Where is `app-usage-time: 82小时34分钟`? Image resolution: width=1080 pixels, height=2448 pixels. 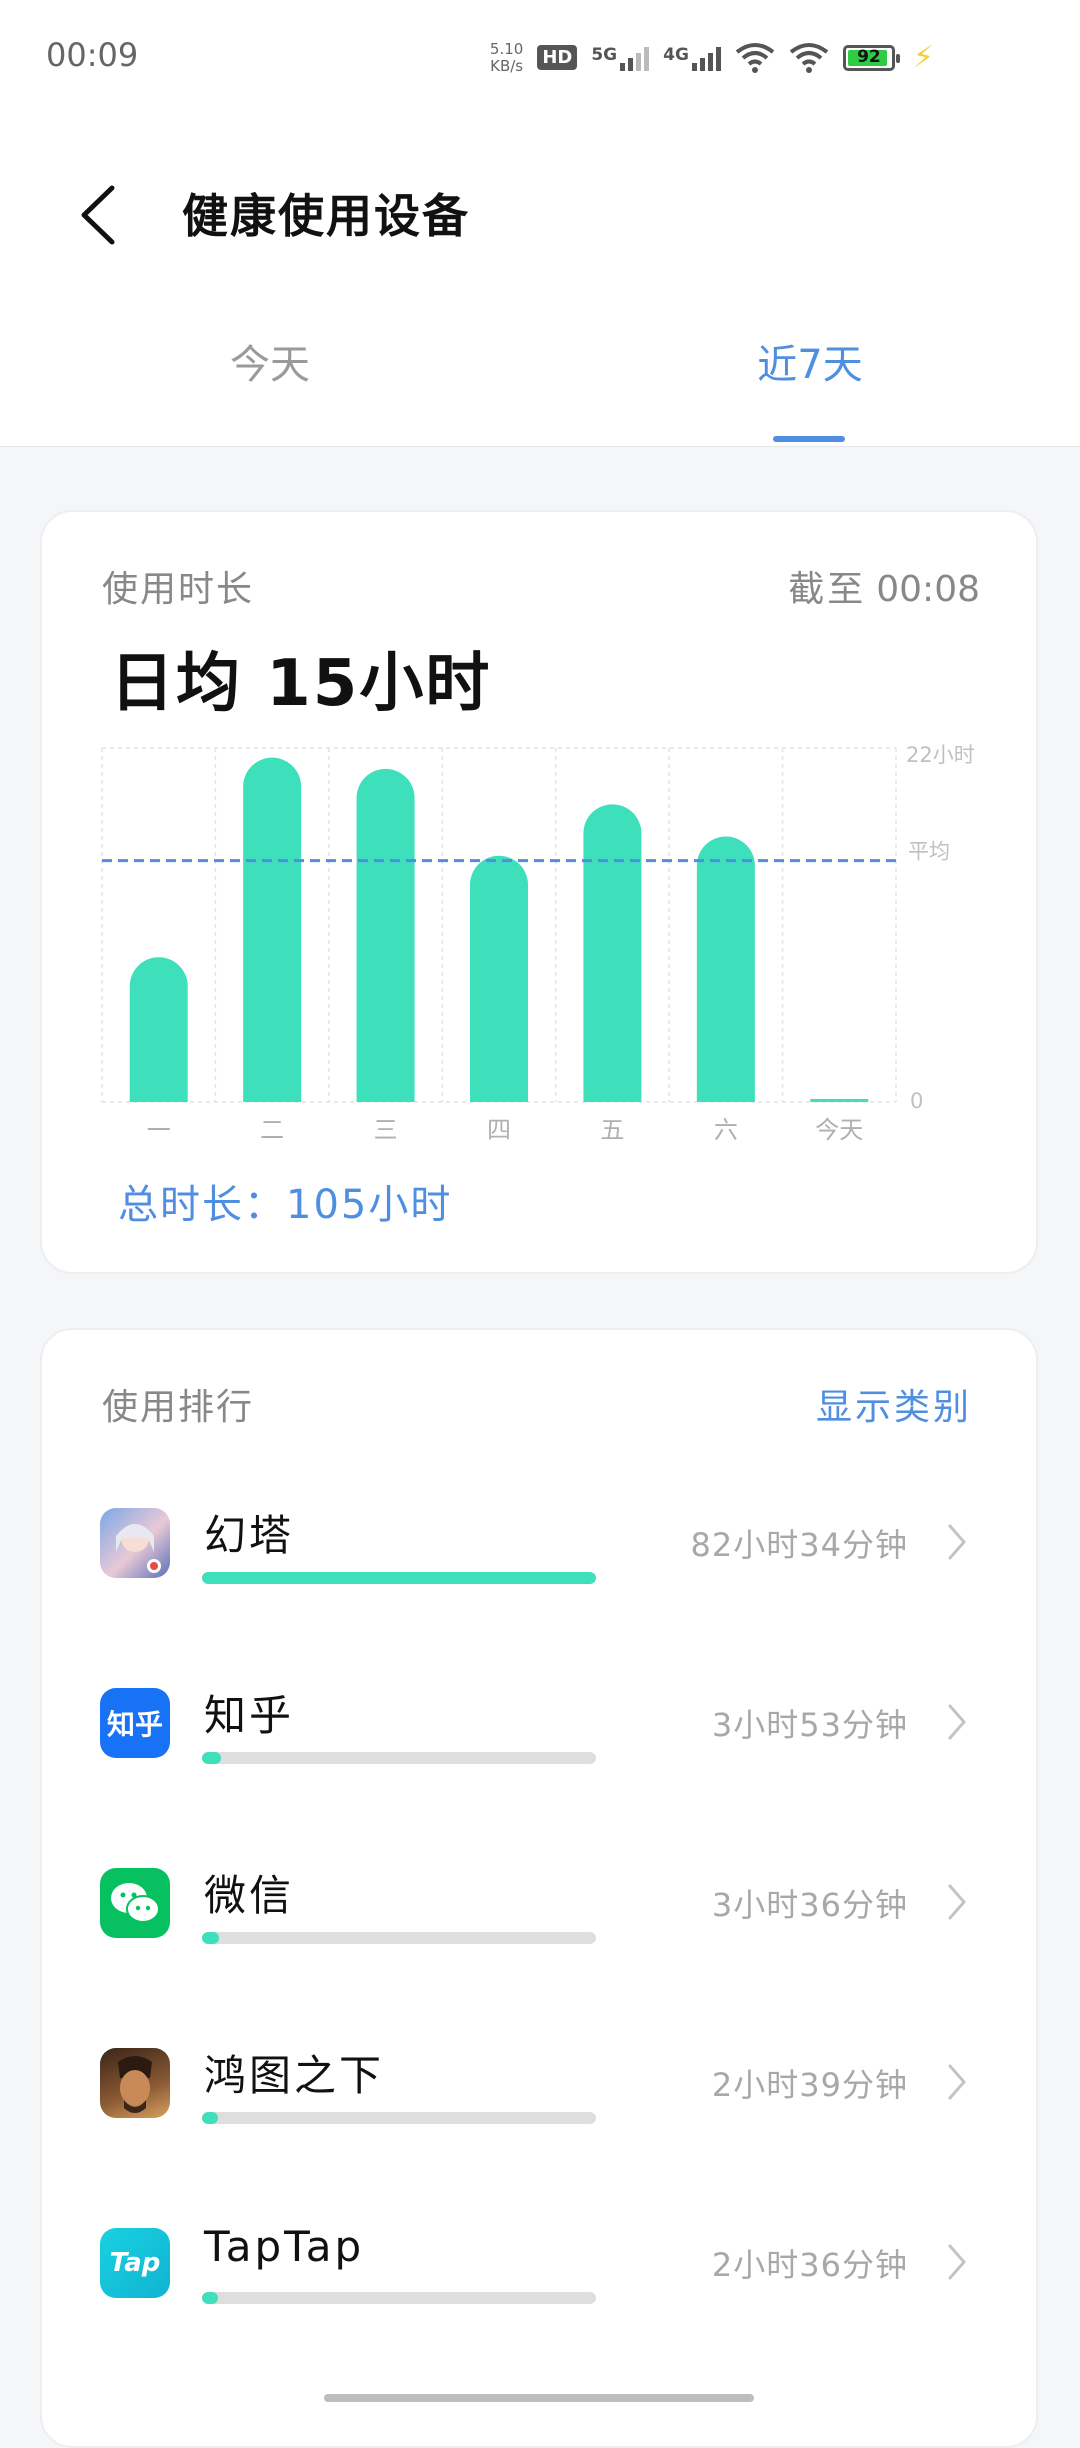
app-usage-time: 82小时34分钟 is located at coordinates (799, 1545).